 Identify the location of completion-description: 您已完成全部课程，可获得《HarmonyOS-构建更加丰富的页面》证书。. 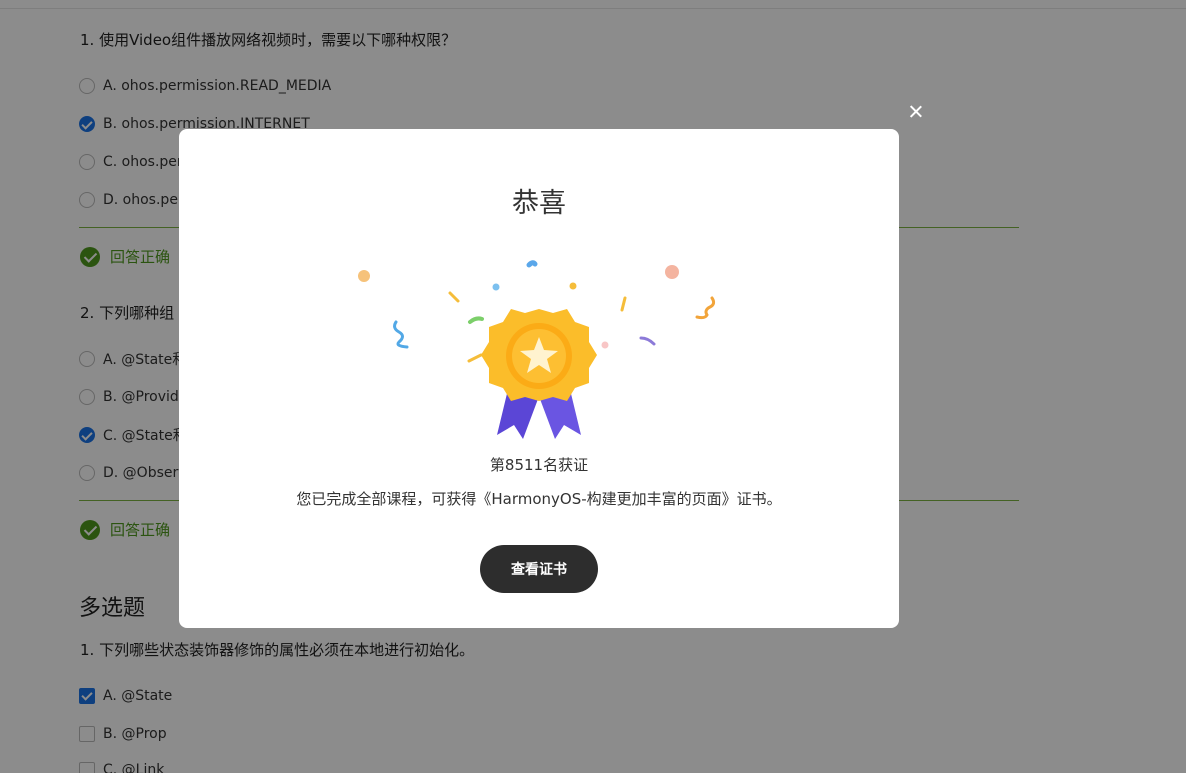
(539, 499).